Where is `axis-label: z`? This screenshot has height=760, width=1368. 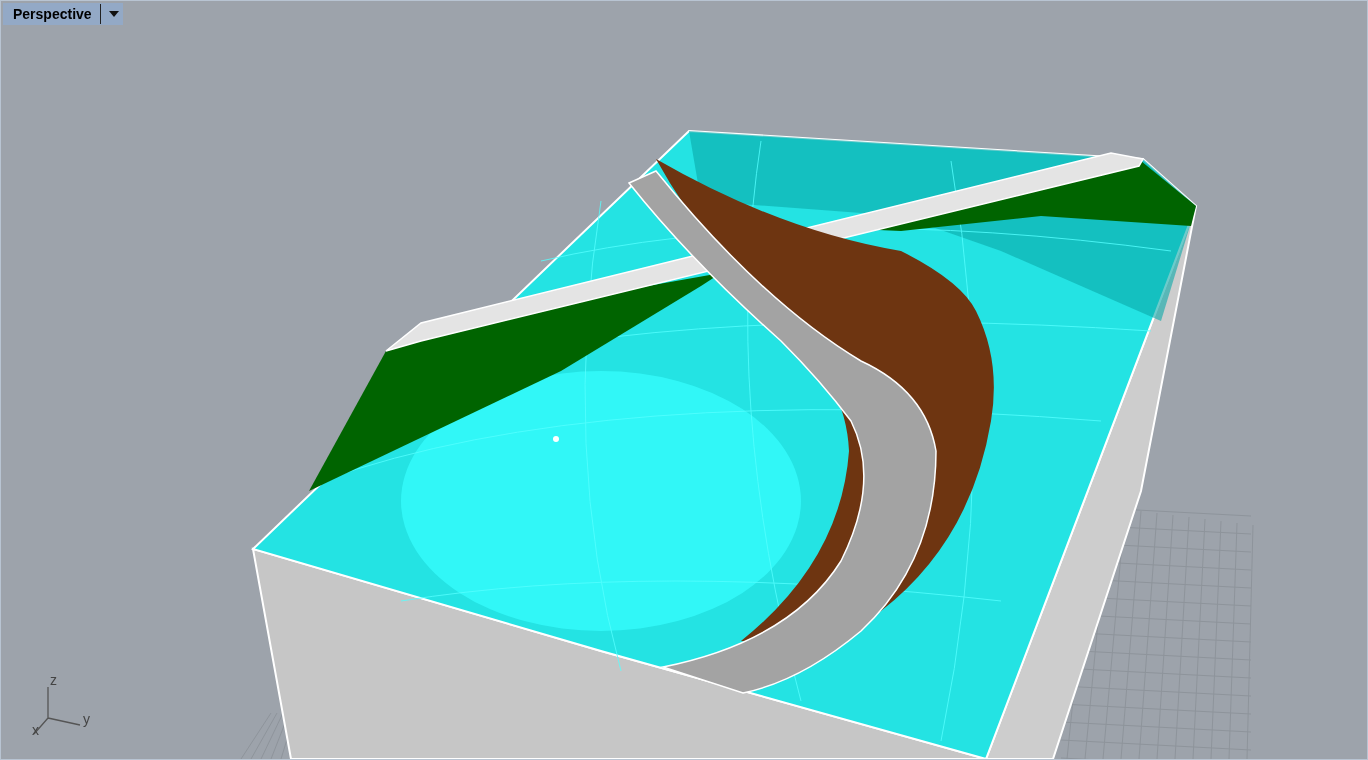
axis-label: z is located at coordinates (53, 680).